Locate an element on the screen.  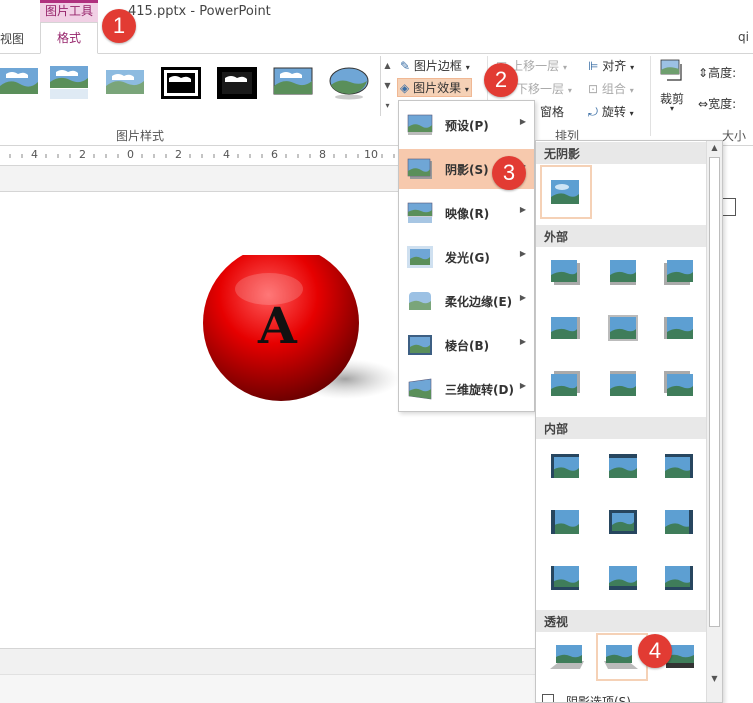
shadow-options-checkbox is located at coordinates (548, 698).